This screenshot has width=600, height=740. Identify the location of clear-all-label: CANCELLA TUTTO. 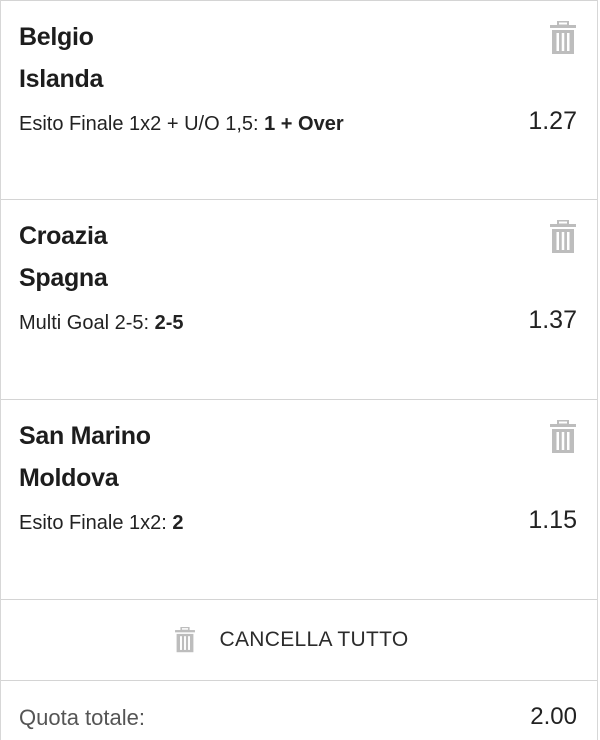
(314, 639).